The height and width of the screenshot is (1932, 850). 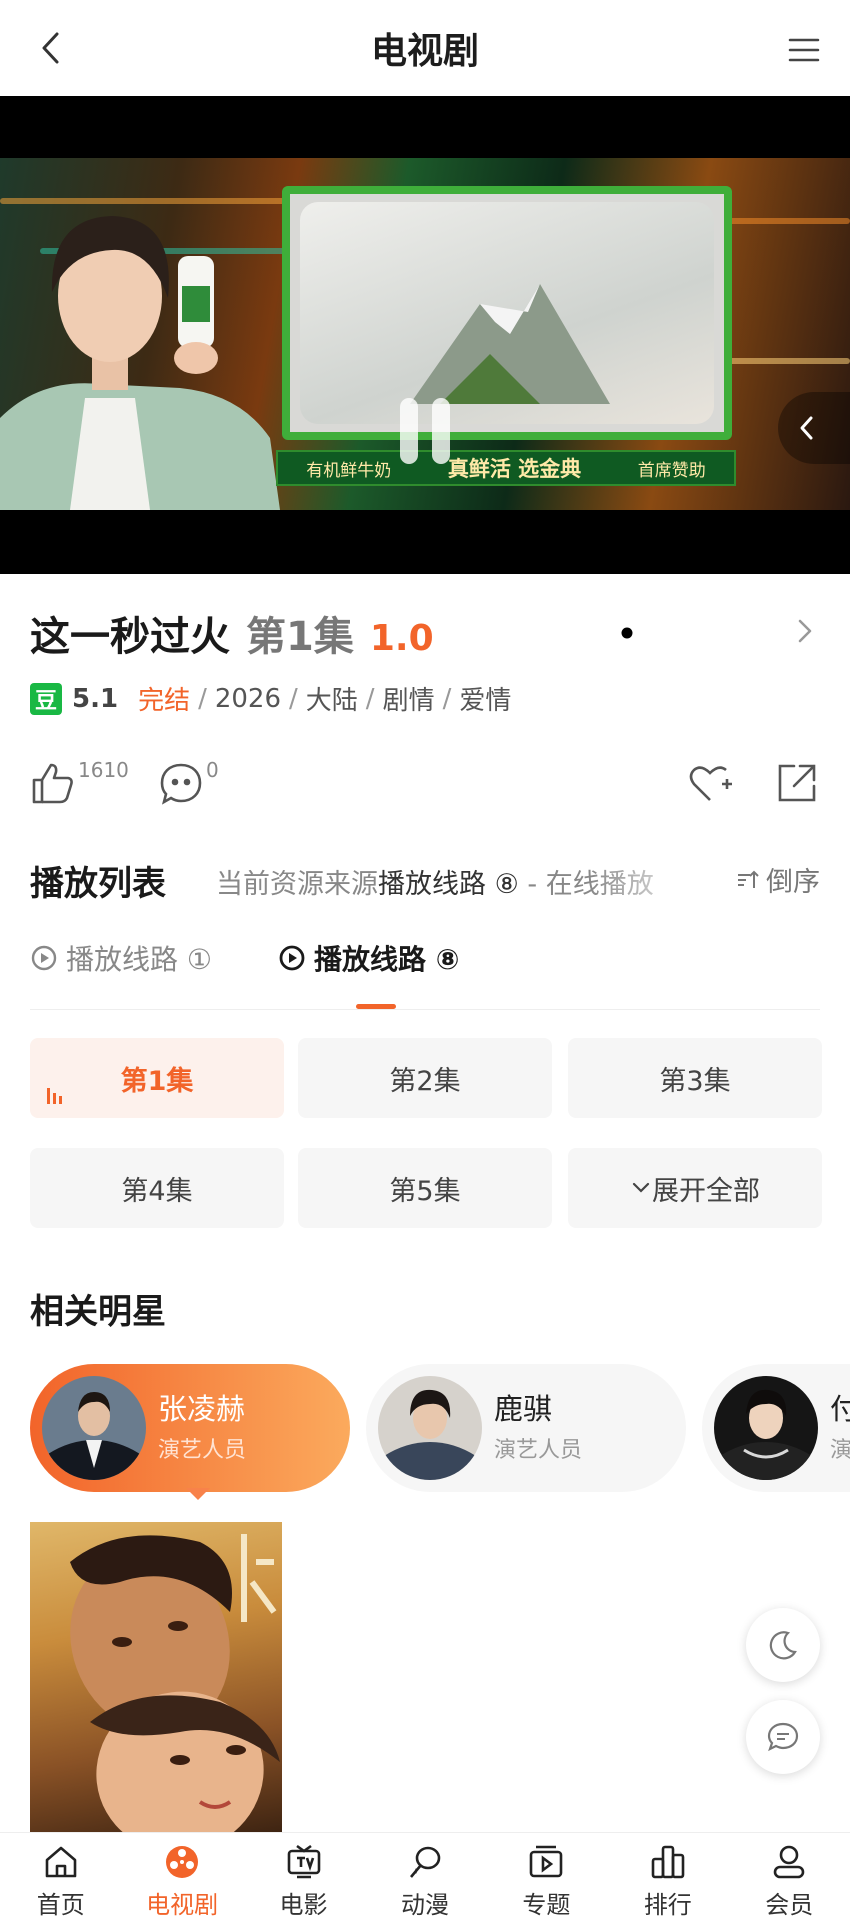 I want to click on year: 2026, so click(x=248, y=698).